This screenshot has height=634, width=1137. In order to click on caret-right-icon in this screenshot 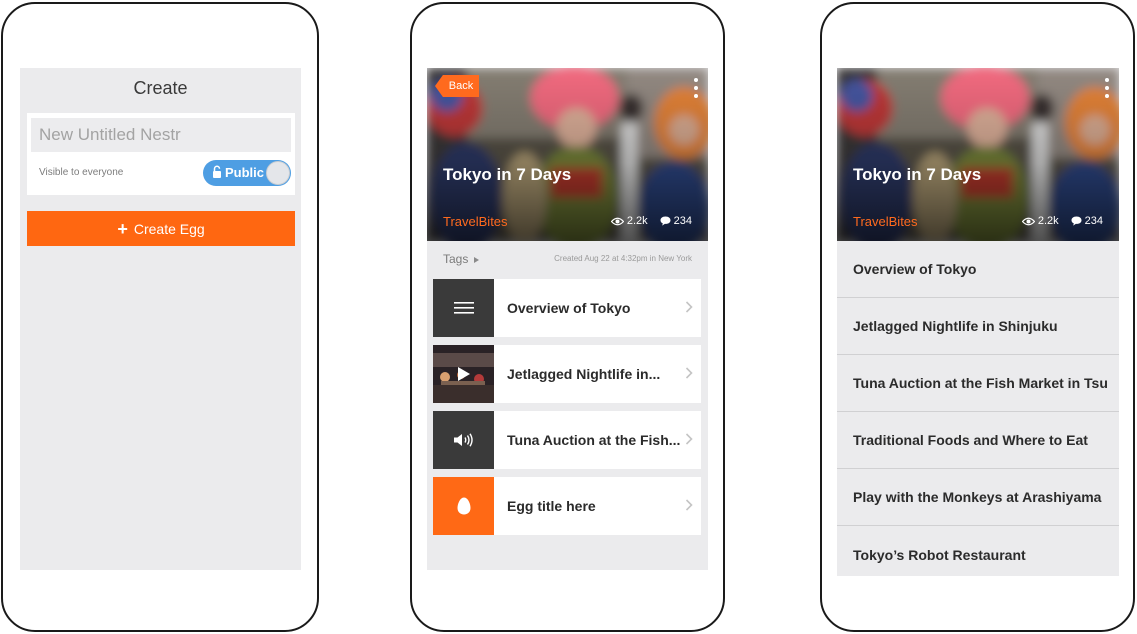, I will do `click(476, 260)`.